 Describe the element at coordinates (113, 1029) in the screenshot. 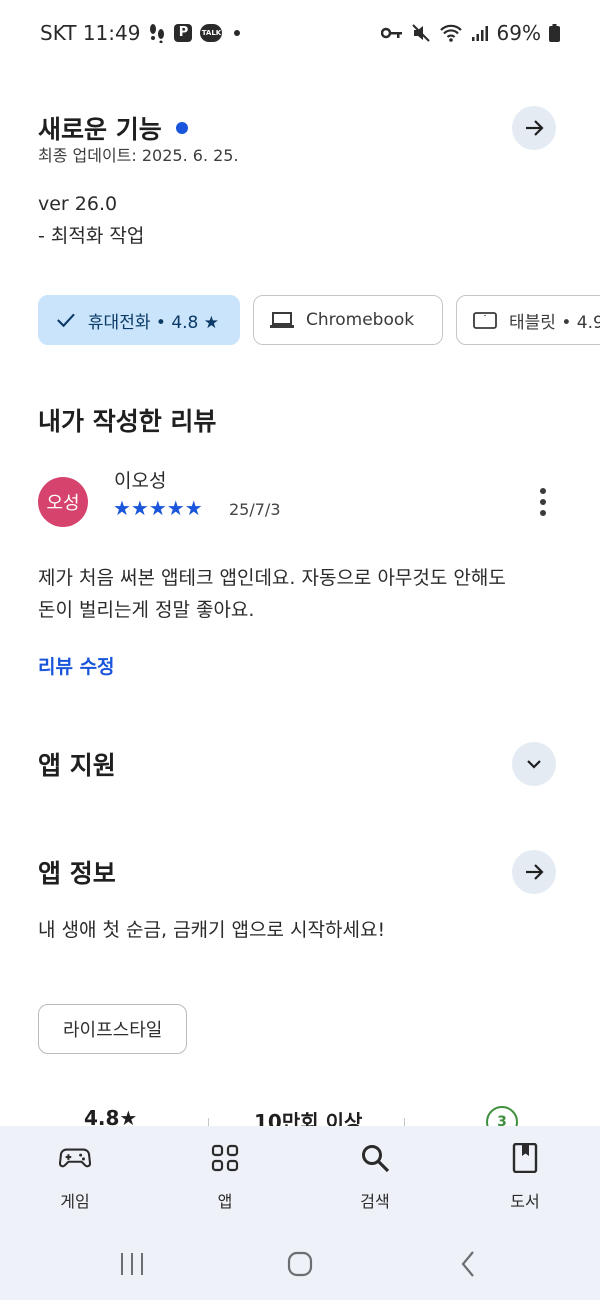

I see `category-chip: 라이프스타일` at that location.